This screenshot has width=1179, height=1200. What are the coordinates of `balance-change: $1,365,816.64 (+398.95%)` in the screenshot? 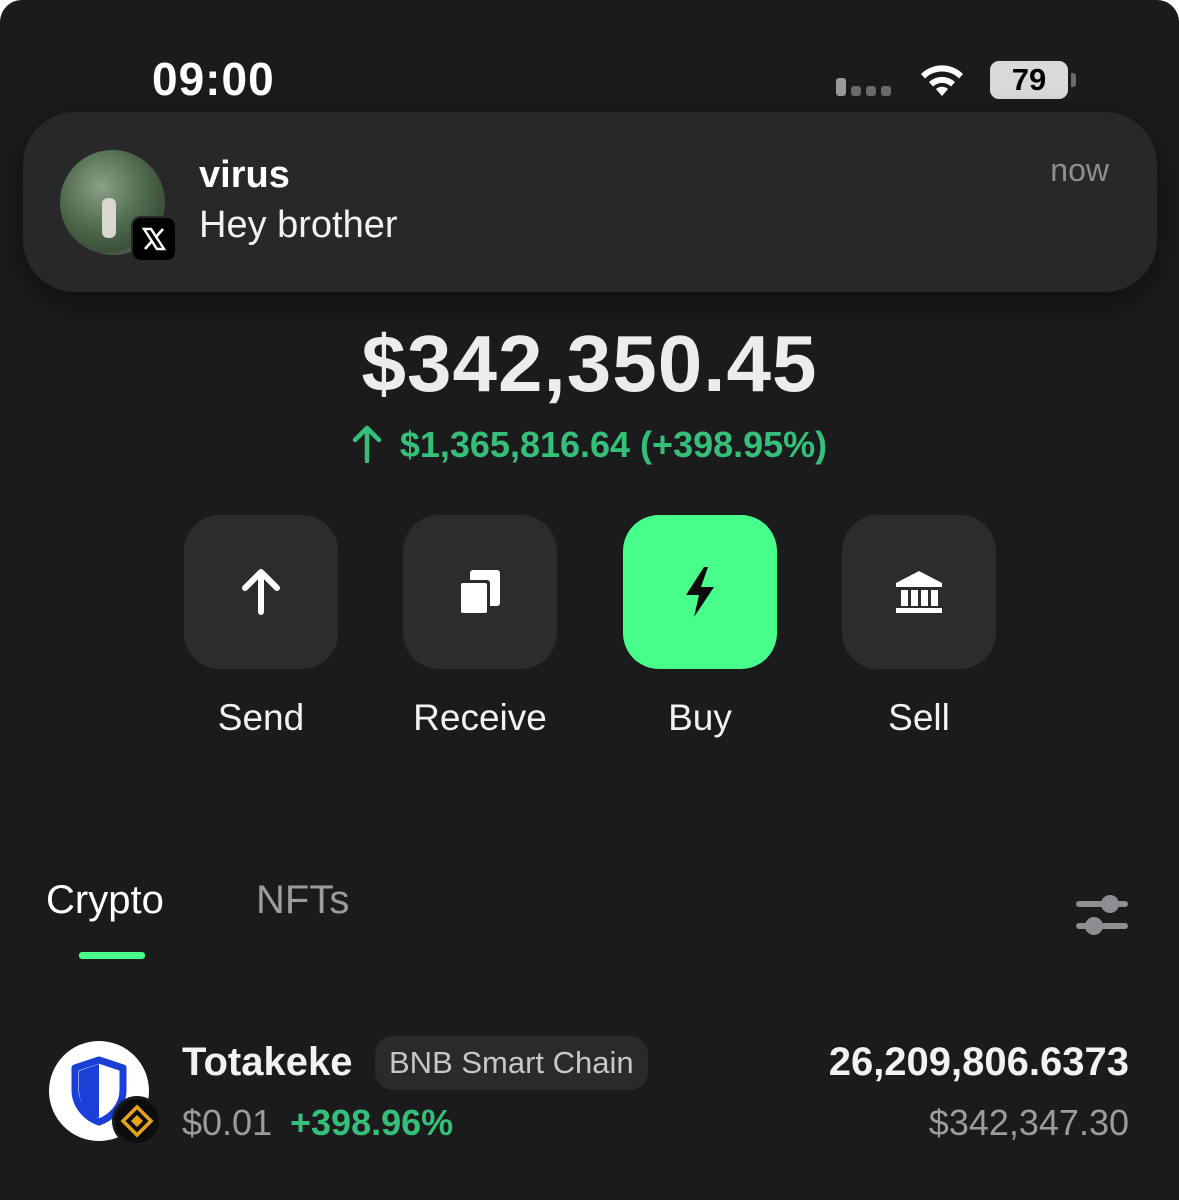 It's located at (589, 448).